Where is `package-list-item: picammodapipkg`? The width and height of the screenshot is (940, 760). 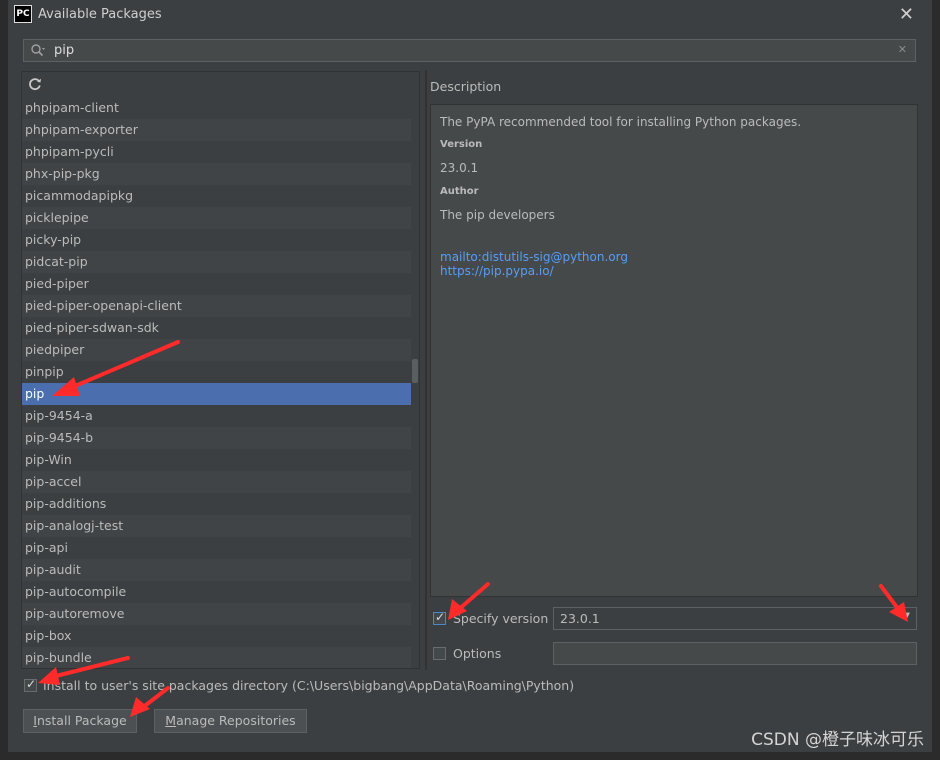 package-list-item: picammodapipkg is located at coordinates (216, 196).